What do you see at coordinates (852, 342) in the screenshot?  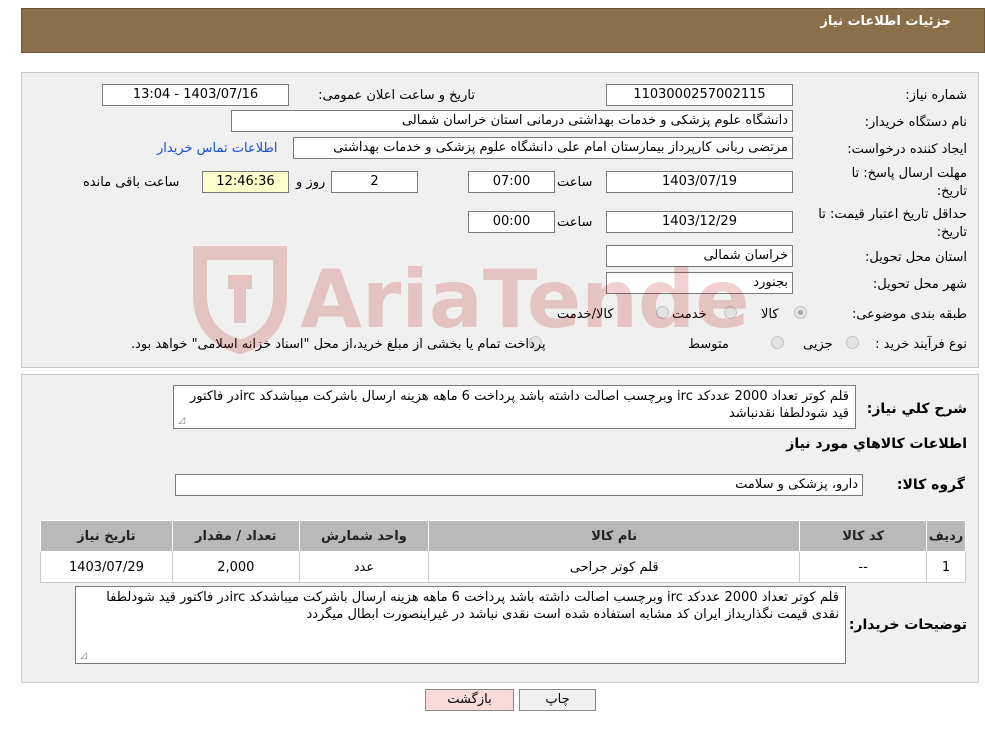 I see `process-radio-minor` at bounding box center [852, 342].